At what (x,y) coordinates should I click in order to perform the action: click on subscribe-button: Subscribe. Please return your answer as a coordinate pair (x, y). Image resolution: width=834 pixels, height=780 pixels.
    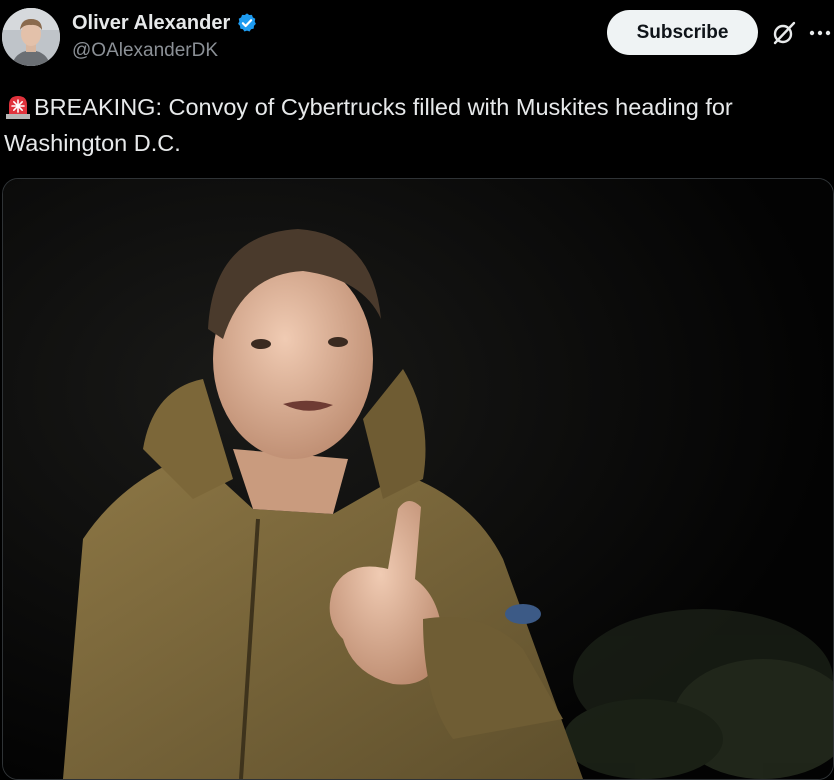
    Looking at the image, I should click on (682, 32).